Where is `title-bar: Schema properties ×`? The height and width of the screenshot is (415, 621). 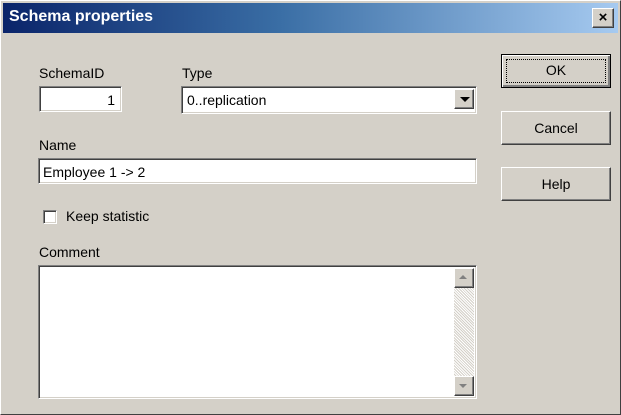
title-bar: Schema properties × is located at coordinates (310, 18).